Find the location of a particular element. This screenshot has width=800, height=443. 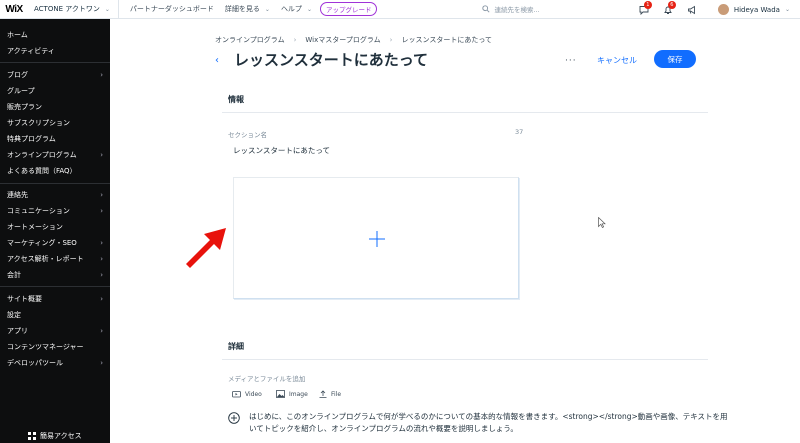

breadcrumb-item-online-programs: オンラインプログラム is located at coordinates (250, 40).